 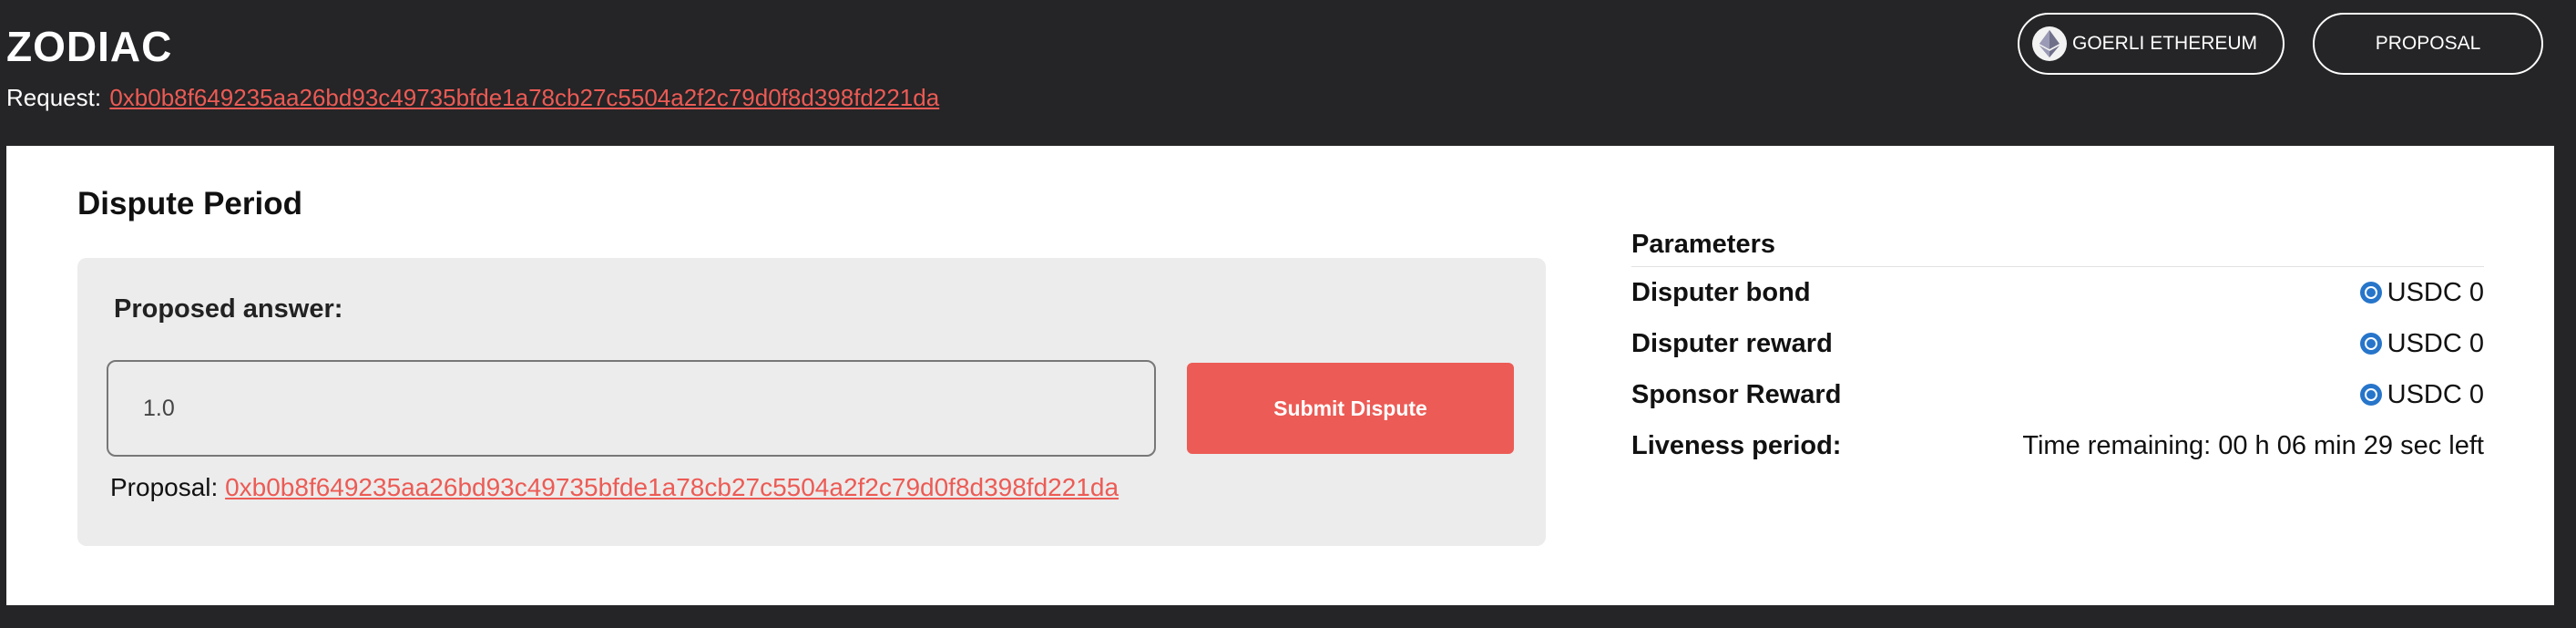 What do you see at coordinates (2057, 292) in the screenshot?
I see `param-row-disputer-bond: Disputer bond USDC 0` at bounding box center [2057, 292].